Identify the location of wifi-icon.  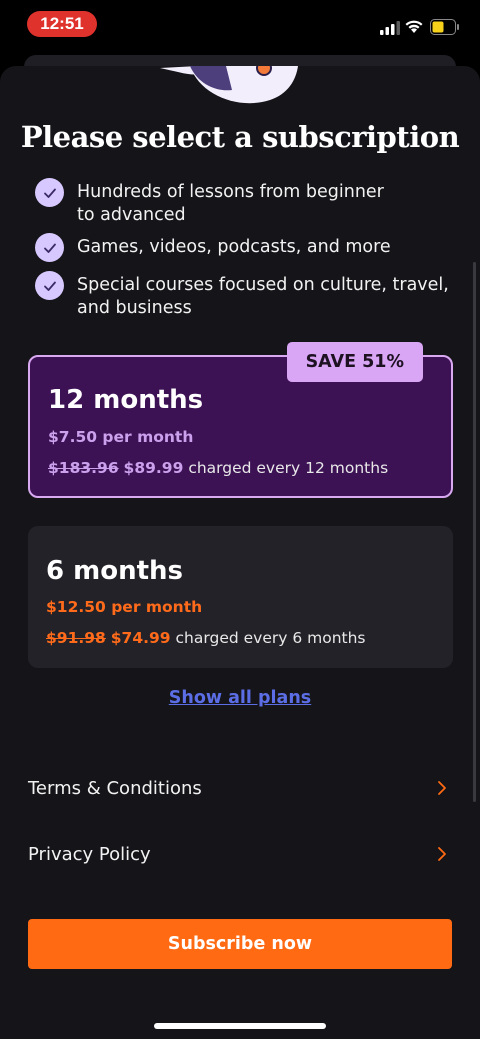
(414, 26).